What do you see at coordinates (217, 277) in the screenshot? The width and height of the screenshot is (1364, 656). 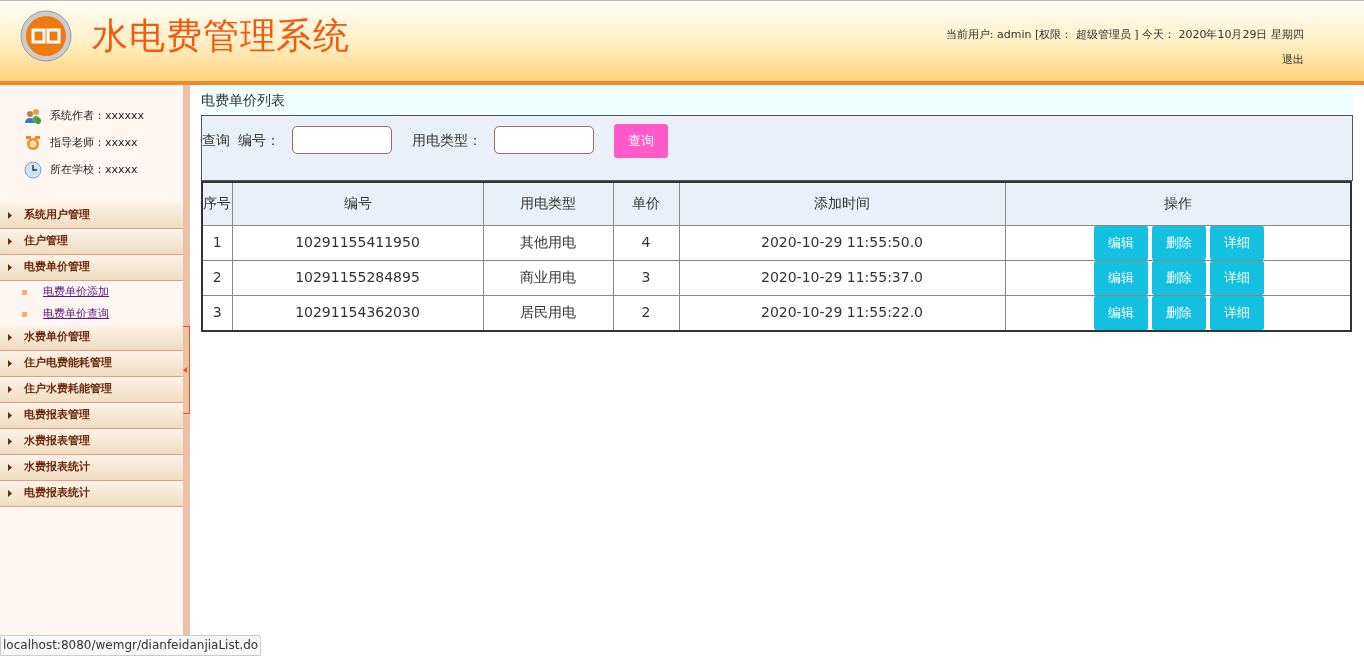 I see `table-cell: 2` at bounding box center [217, 277].